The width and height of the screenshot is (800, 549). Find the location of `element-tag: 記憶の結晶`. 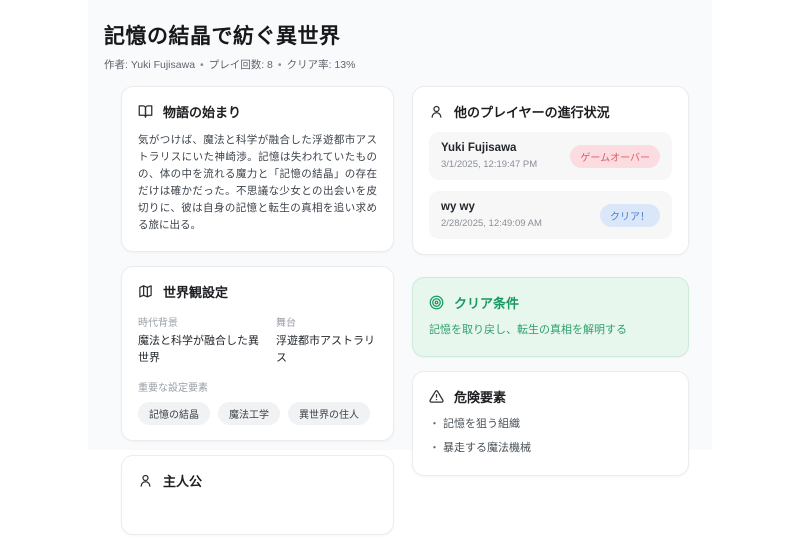

element-tag: 記憶の結晶 is located at coordinates (174, 413).